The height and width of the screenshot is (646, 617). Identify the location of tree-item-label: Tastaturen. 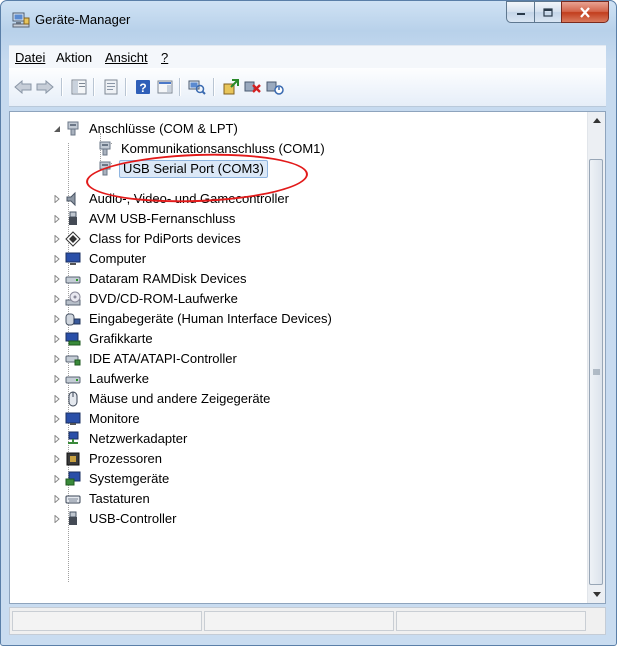
(119, 498).